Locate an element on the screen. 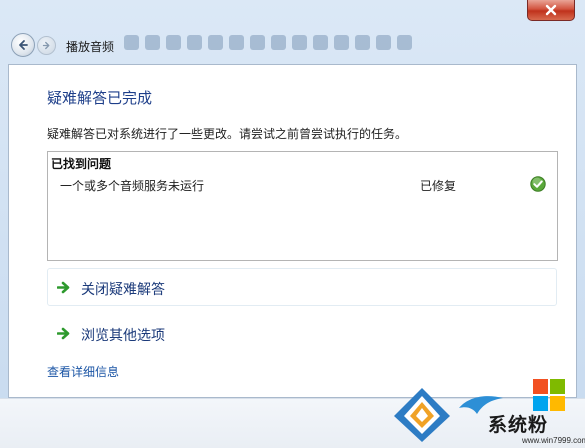 Image resolution: width=585 pixels, height=448 pixels. forward-arrow-icon is located at coordinates (46, 45).